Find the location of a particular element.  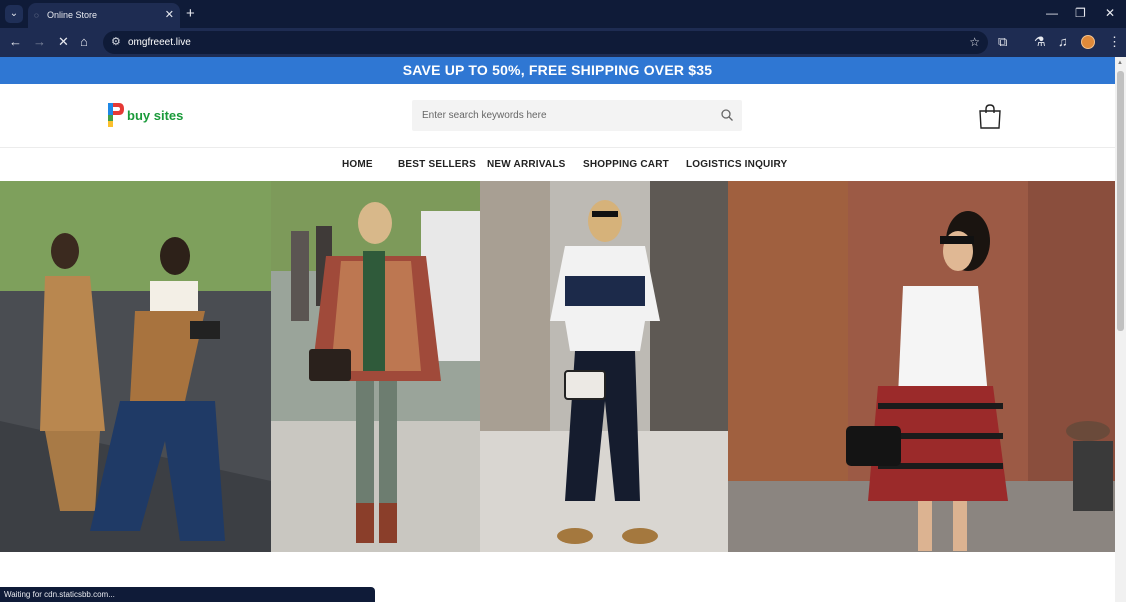

arrow-right-icon: → is located at coordinates (39, 42).